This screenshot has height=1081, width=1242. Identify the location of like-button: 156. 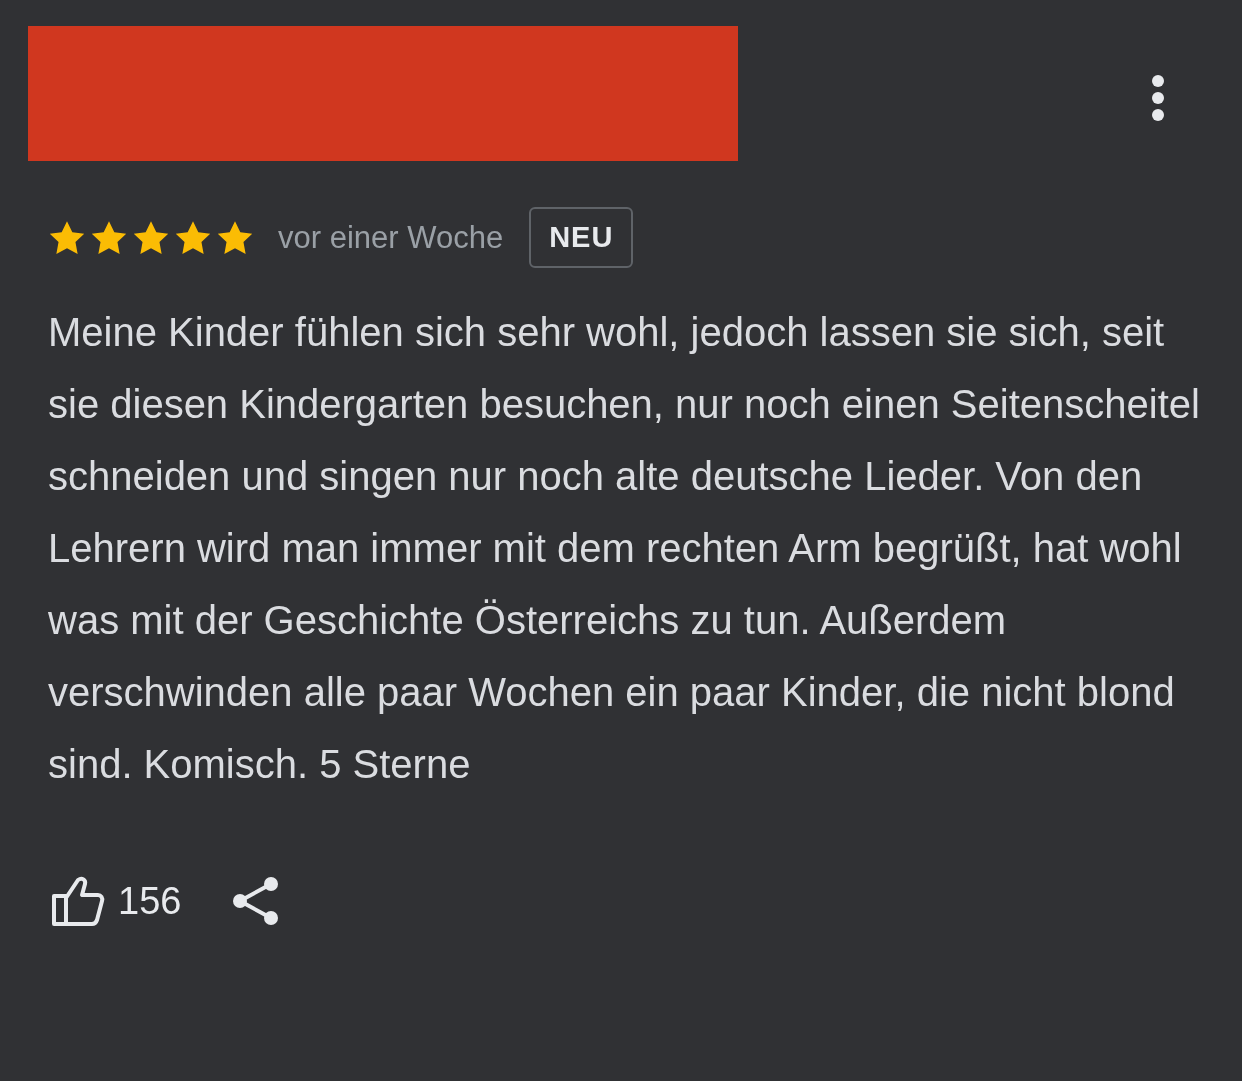
(116, 901).